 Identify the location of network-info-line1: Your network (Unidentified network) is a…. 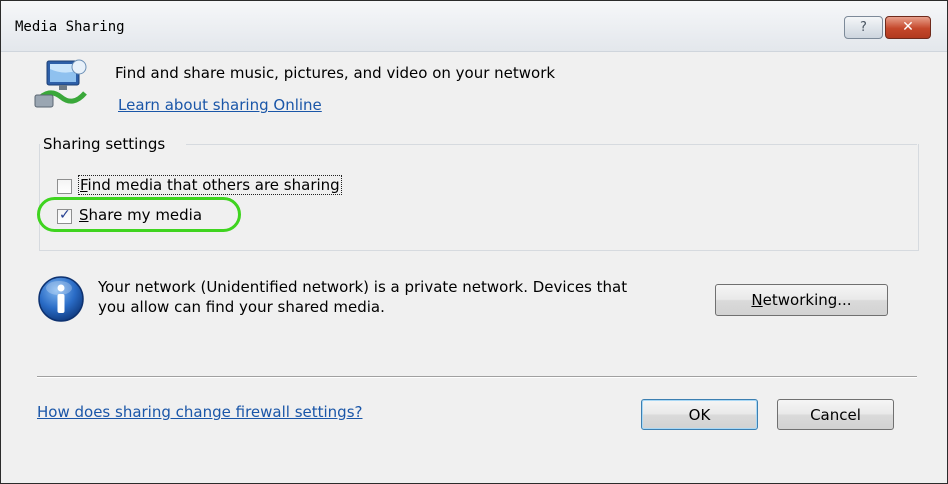
(363, 287).